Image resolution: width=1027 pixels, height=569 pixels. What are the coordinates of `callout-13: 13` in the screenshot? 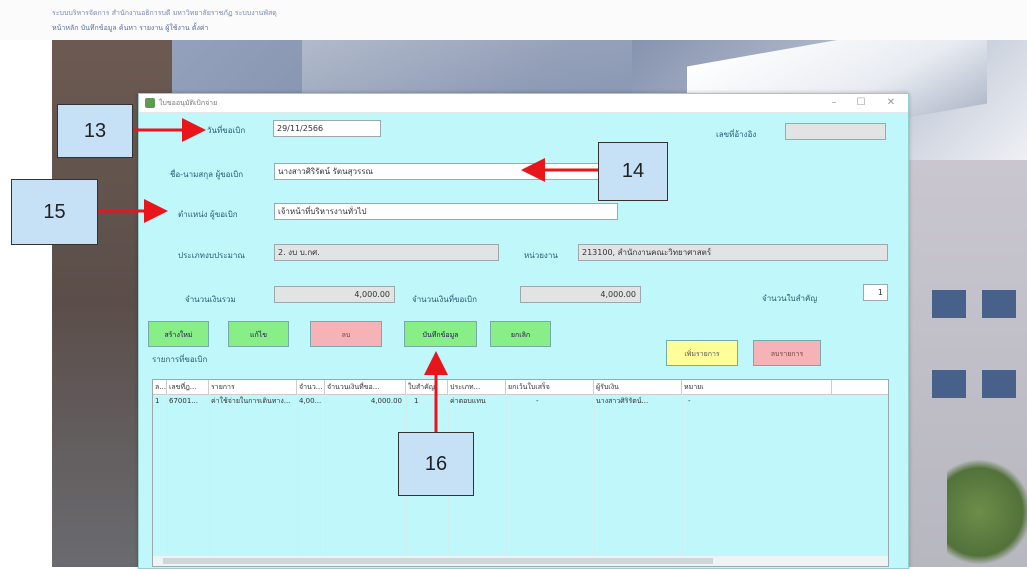 It's located at (95, 131).